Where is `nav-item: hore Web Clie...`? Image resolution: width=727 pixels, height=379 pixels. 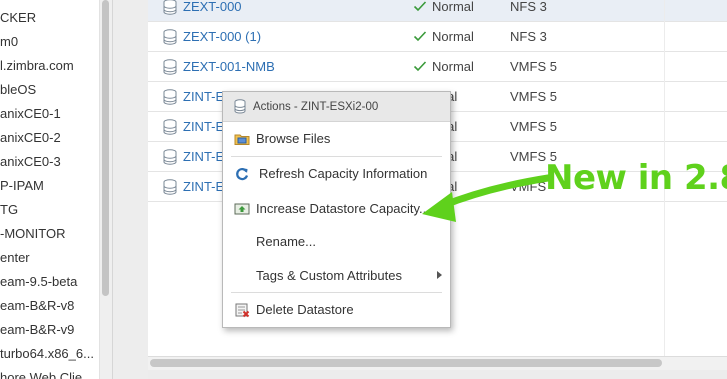 nav-item: hore Web Clie... is located at coordinates (46, 372).